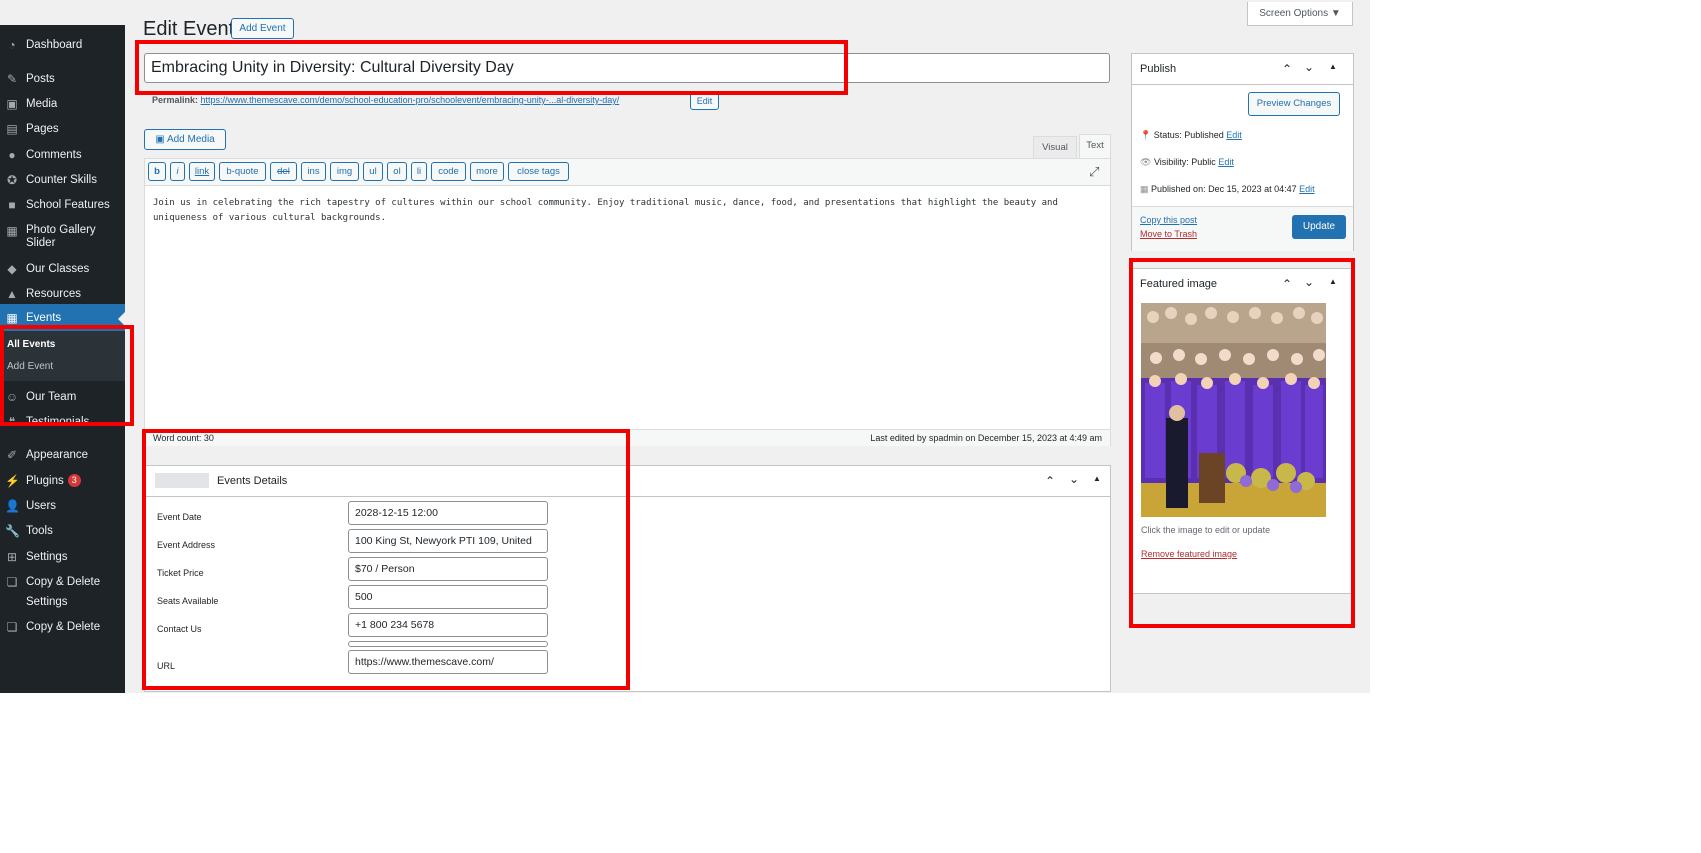 The width and height of the screenshot is (1701, 853). I want to click on publish-title: Publish, so click(1158, 69).